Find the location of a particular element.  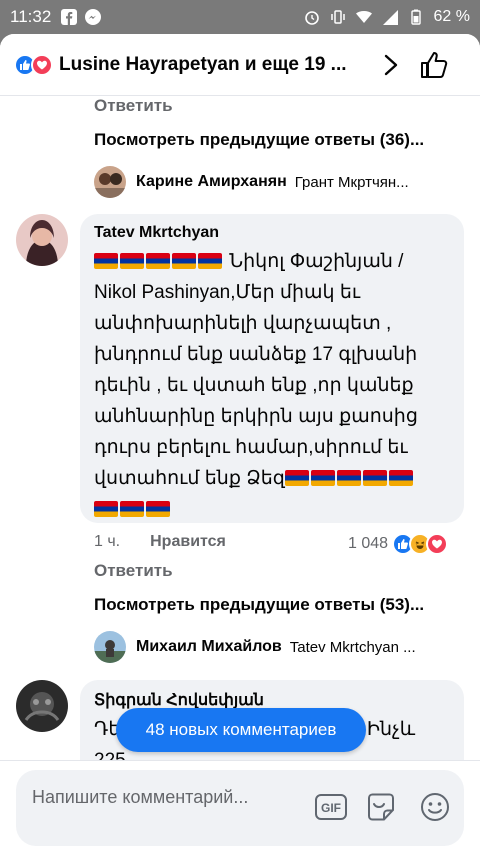

battery-level: 62 % is located at coordinates (451, 16).